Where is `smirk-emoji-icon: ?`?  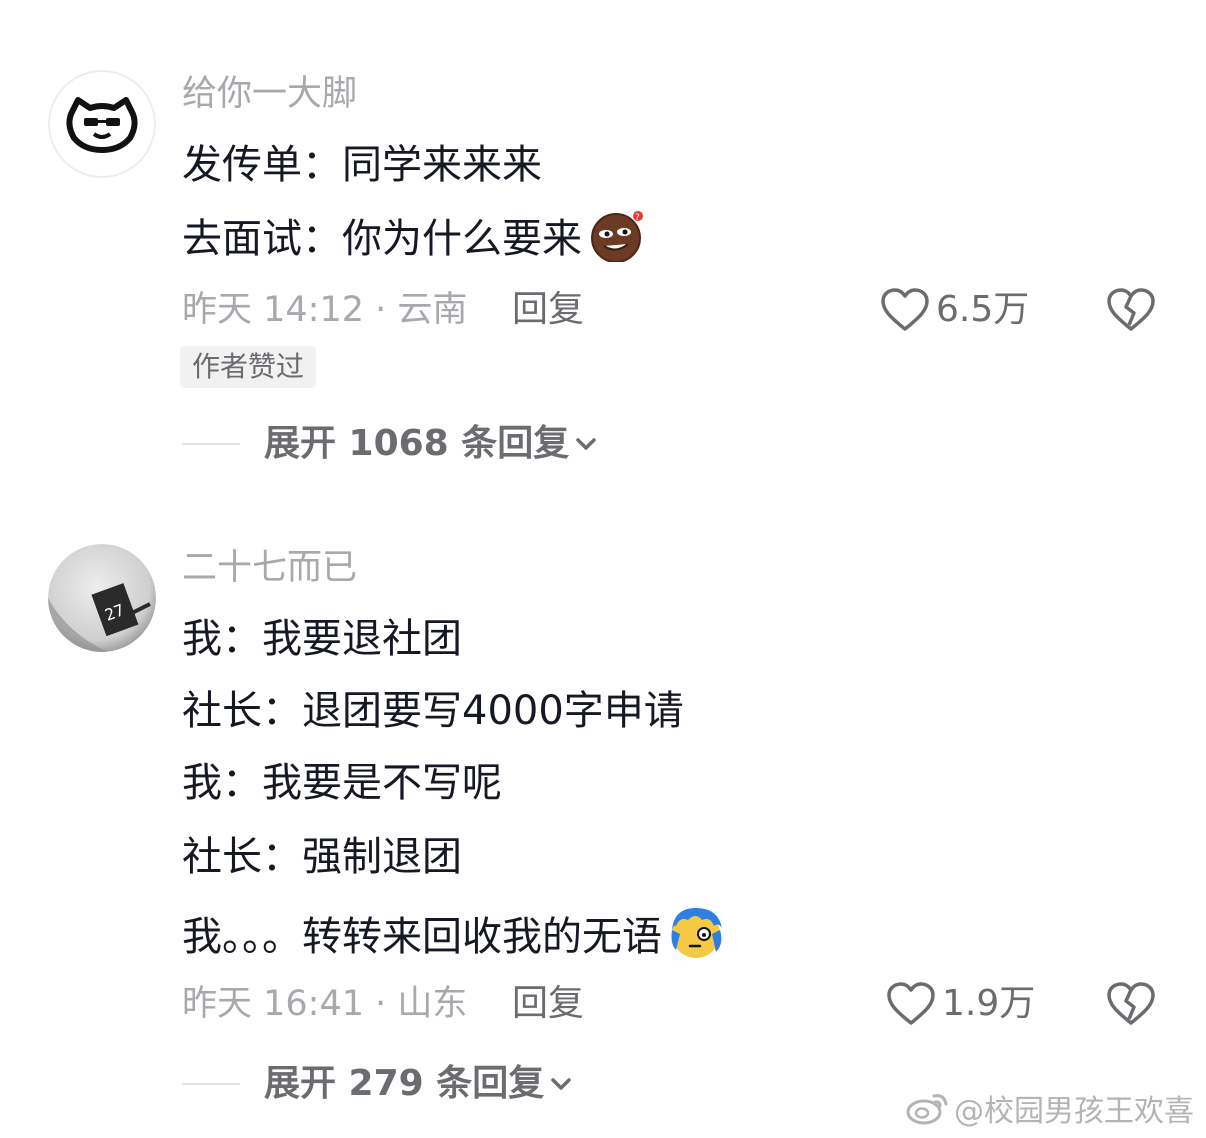
smirk-emoji-icon: ? is located at coordinates (616, 243).